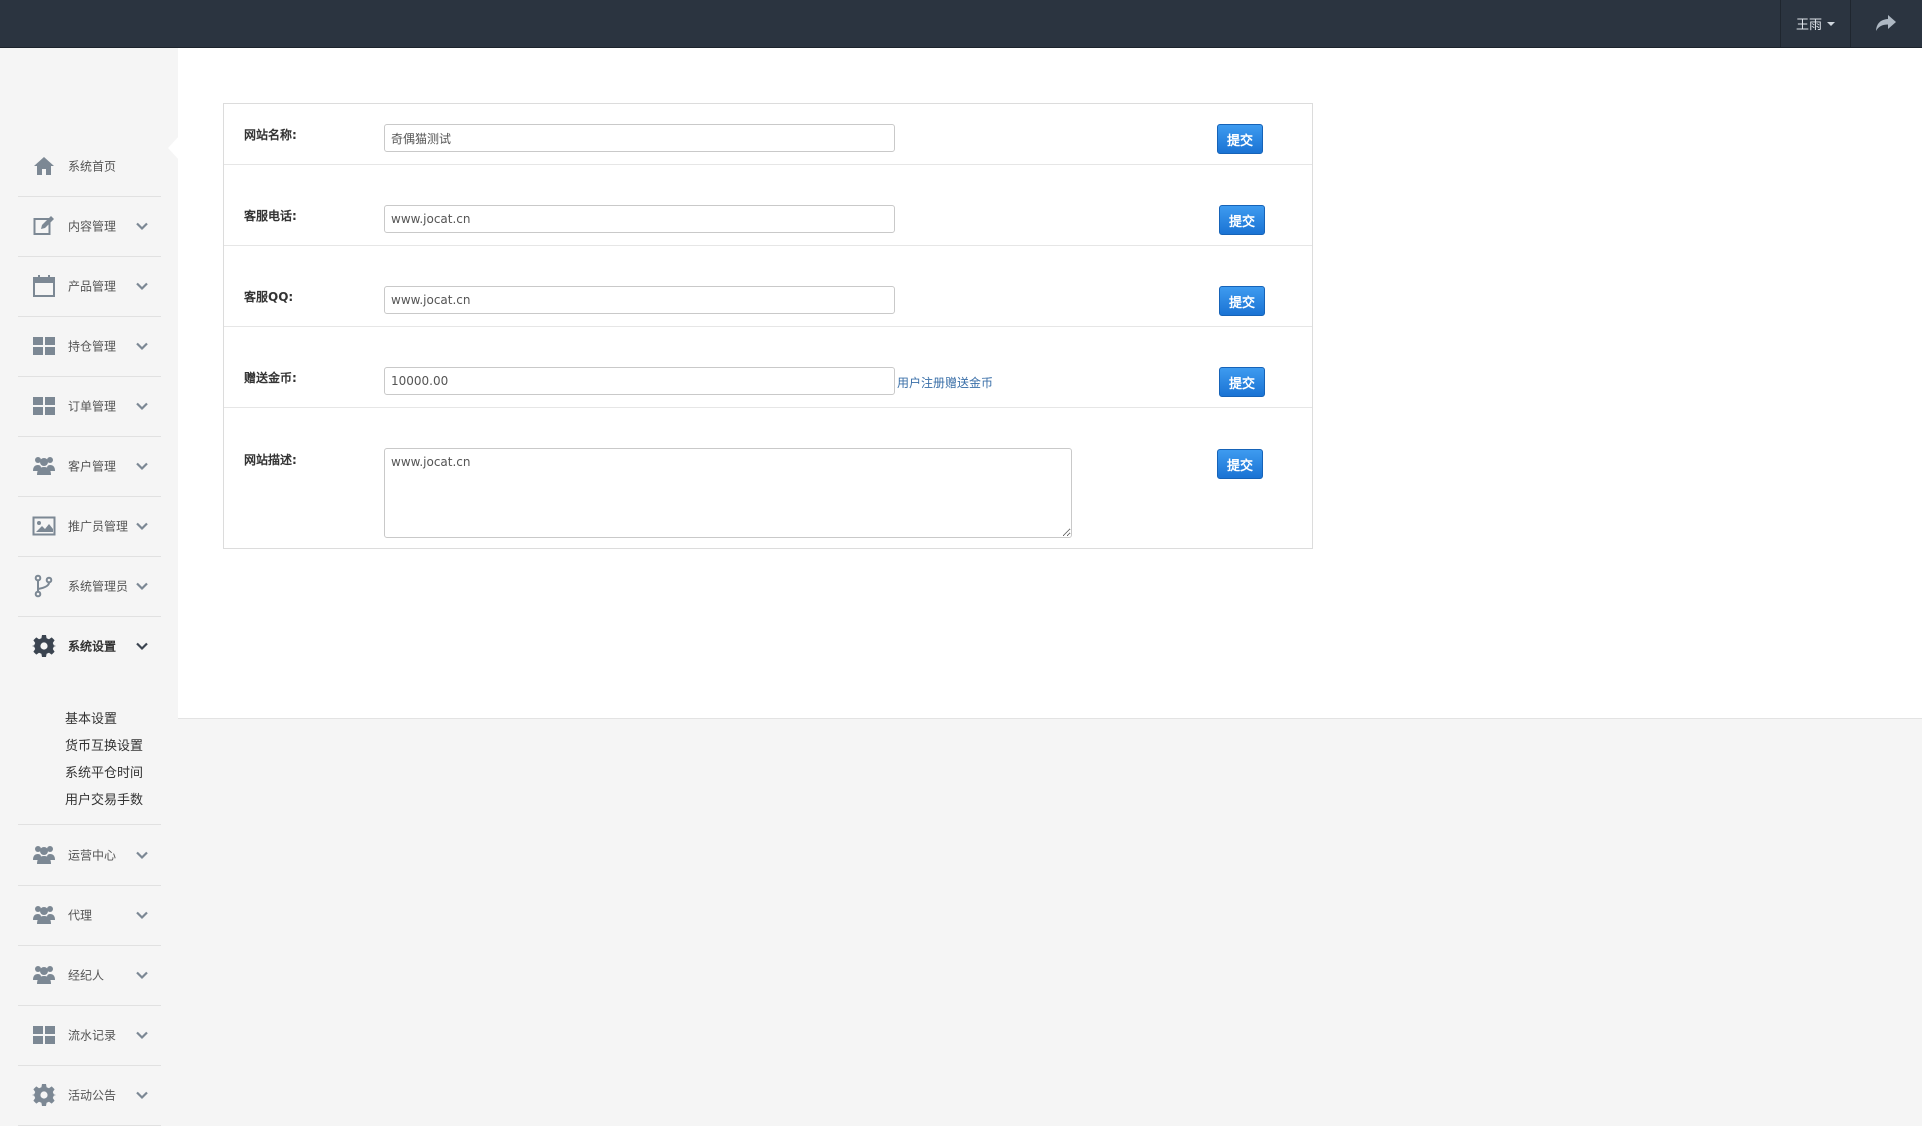  I want to click on sidebar-item-agents: 代理, so click(89, 915).